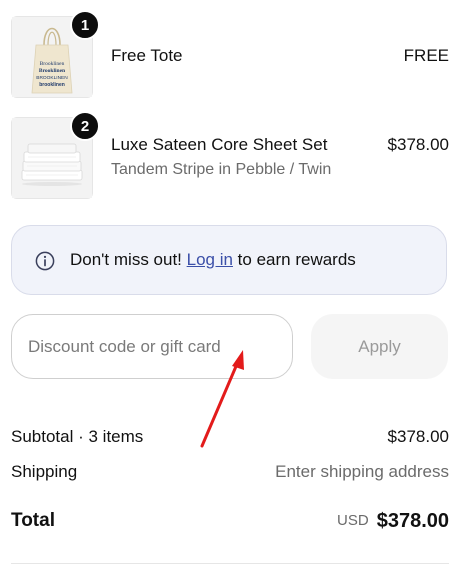 The image size is (473, 571). I want to click on apply-discount-button: Apply, so click(379, 346).